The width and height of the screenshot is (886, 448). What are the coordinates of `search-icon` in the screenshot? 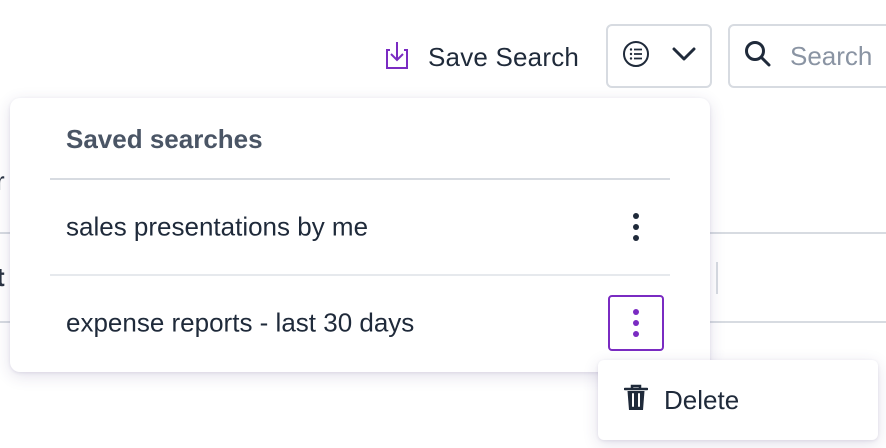 It's located at (758, 56).